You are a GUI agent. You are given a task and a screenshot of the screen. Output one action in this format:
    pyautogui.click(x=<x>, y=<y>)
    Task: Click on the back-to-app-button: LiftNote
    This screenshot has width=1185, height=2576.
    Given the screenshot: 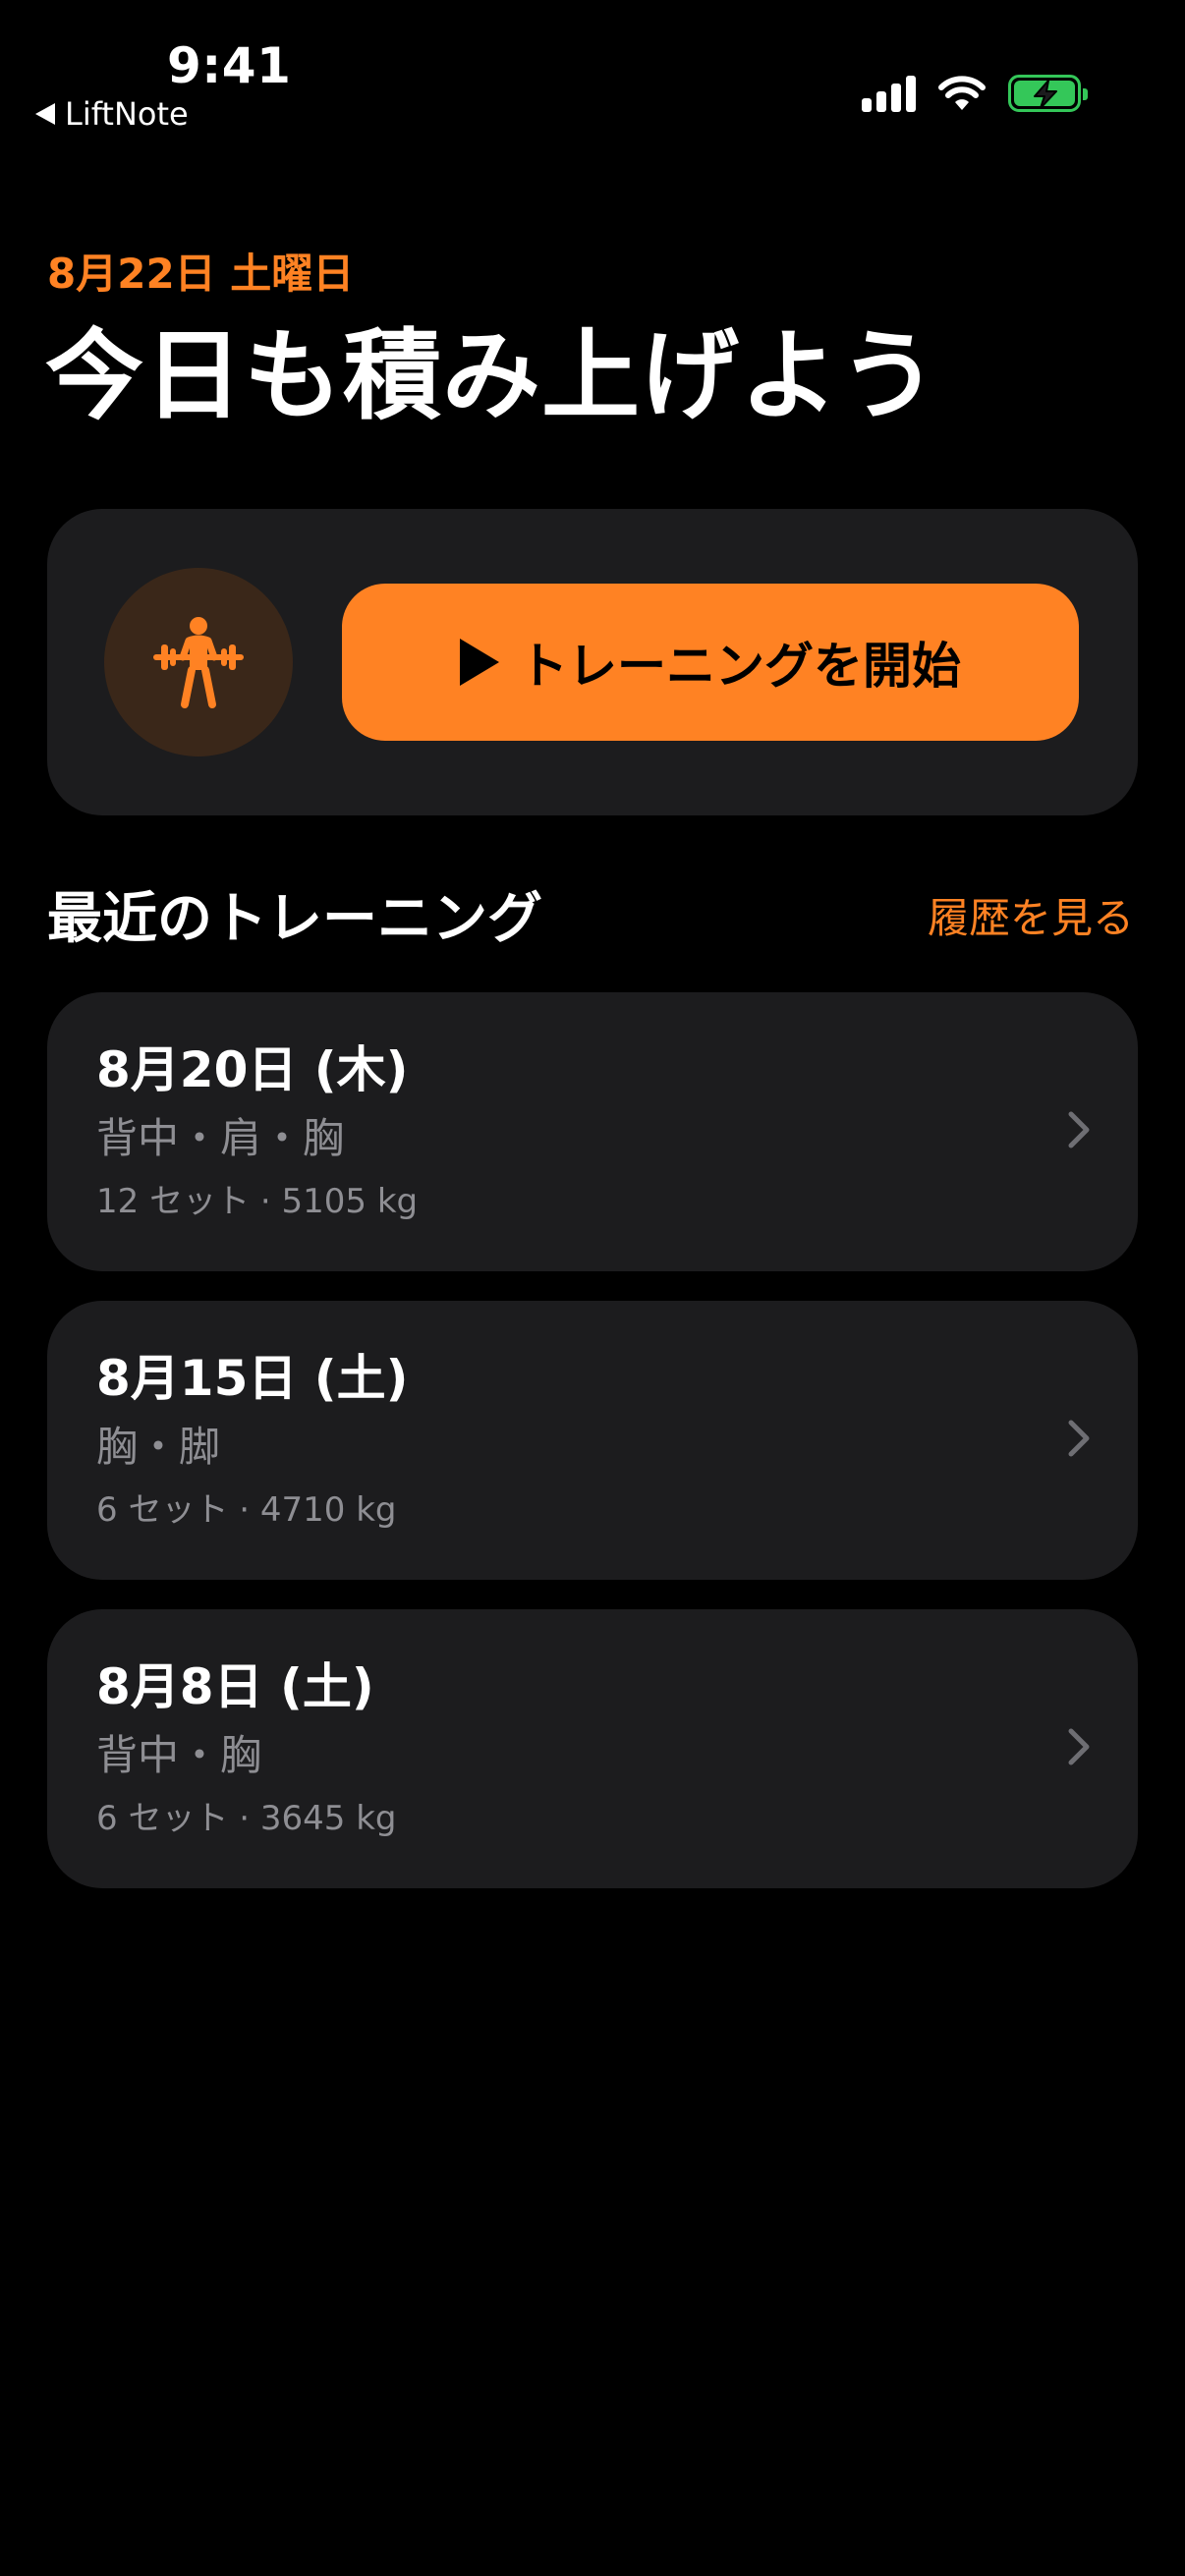 What is the action you would take?
    pyautogui.click(x=112, y=114)
    